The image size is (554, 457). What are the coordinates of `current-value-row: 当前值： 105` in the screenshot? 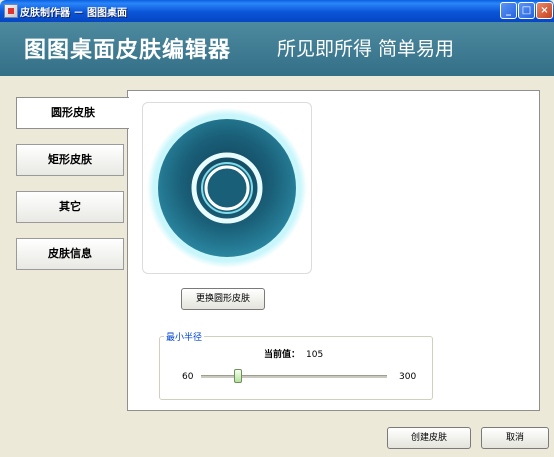 It's located at (293, 353).